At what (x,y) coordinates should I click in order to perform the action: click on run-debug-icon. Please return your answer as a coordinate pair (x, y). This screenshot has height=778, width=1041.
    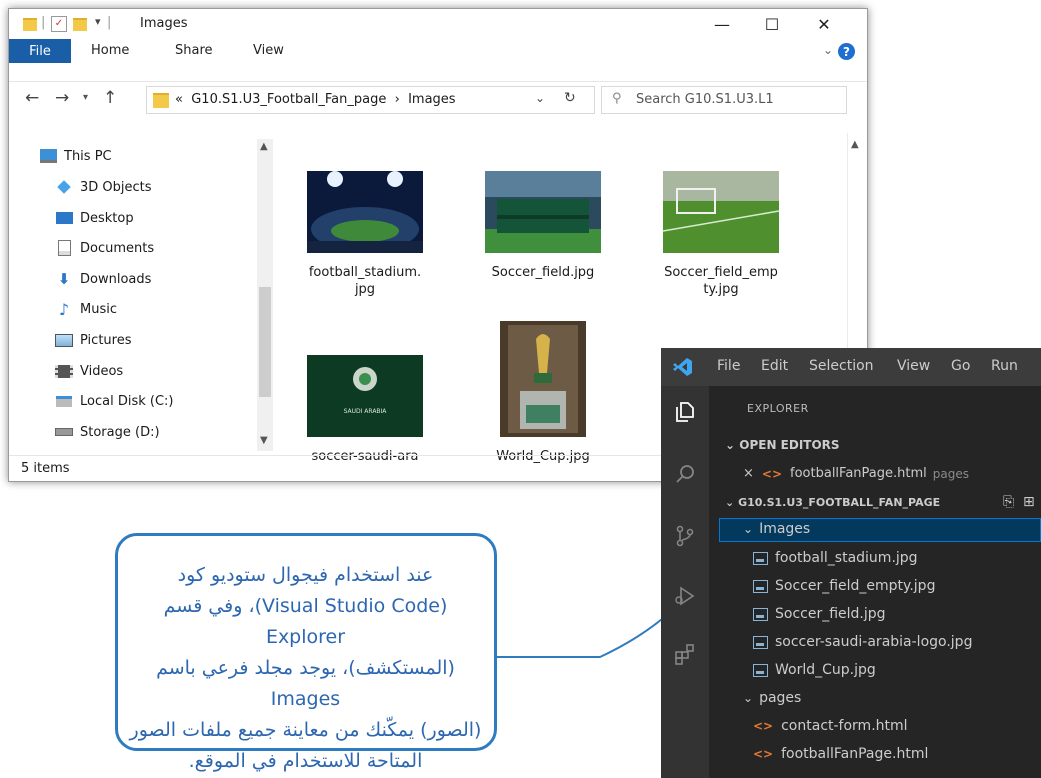
    Looking at the image, I should click on (685, 596).